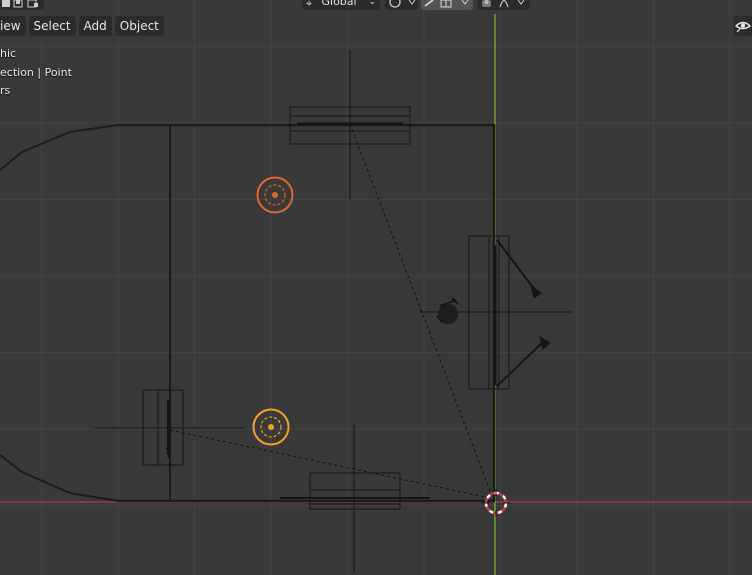  What do you see at coordinates (496, 503) in the screenshot?
I see `3d-cursor` at bounding box center [496, 503].